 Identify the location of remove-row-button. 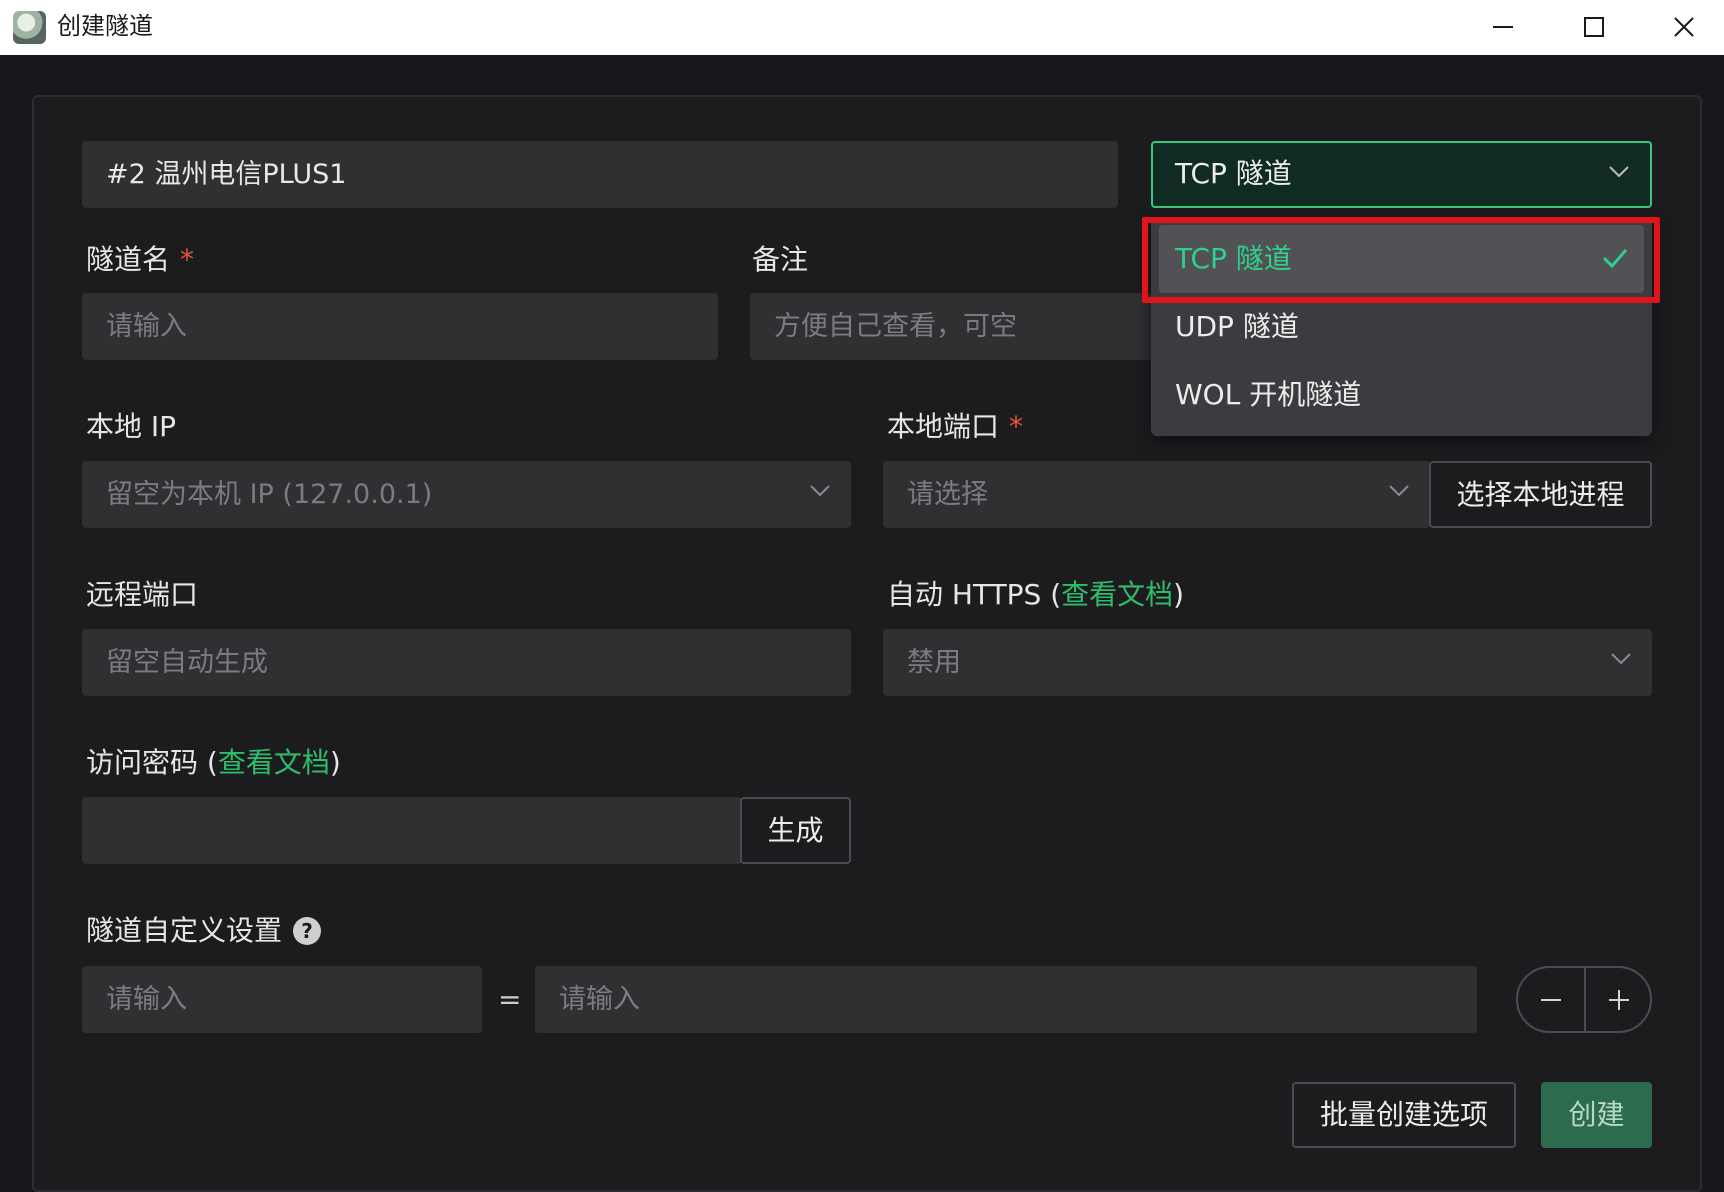
(1551, 999).